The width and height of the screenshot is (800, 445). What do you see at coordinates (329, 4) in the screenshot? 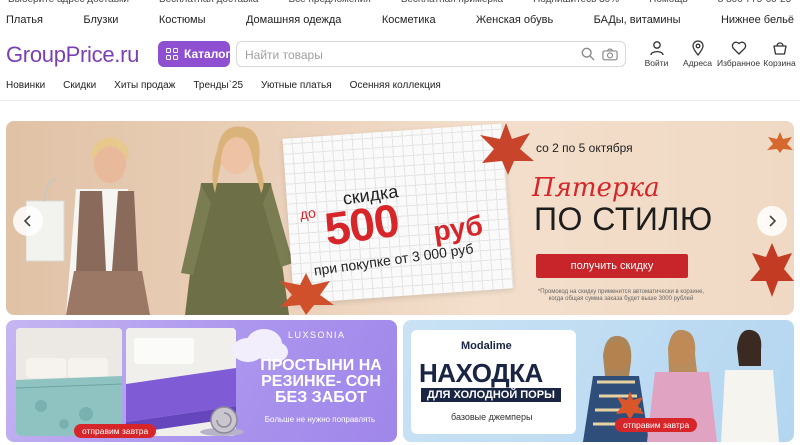
I see `utility-item: Все предложения` at bounding box center [329, 4].